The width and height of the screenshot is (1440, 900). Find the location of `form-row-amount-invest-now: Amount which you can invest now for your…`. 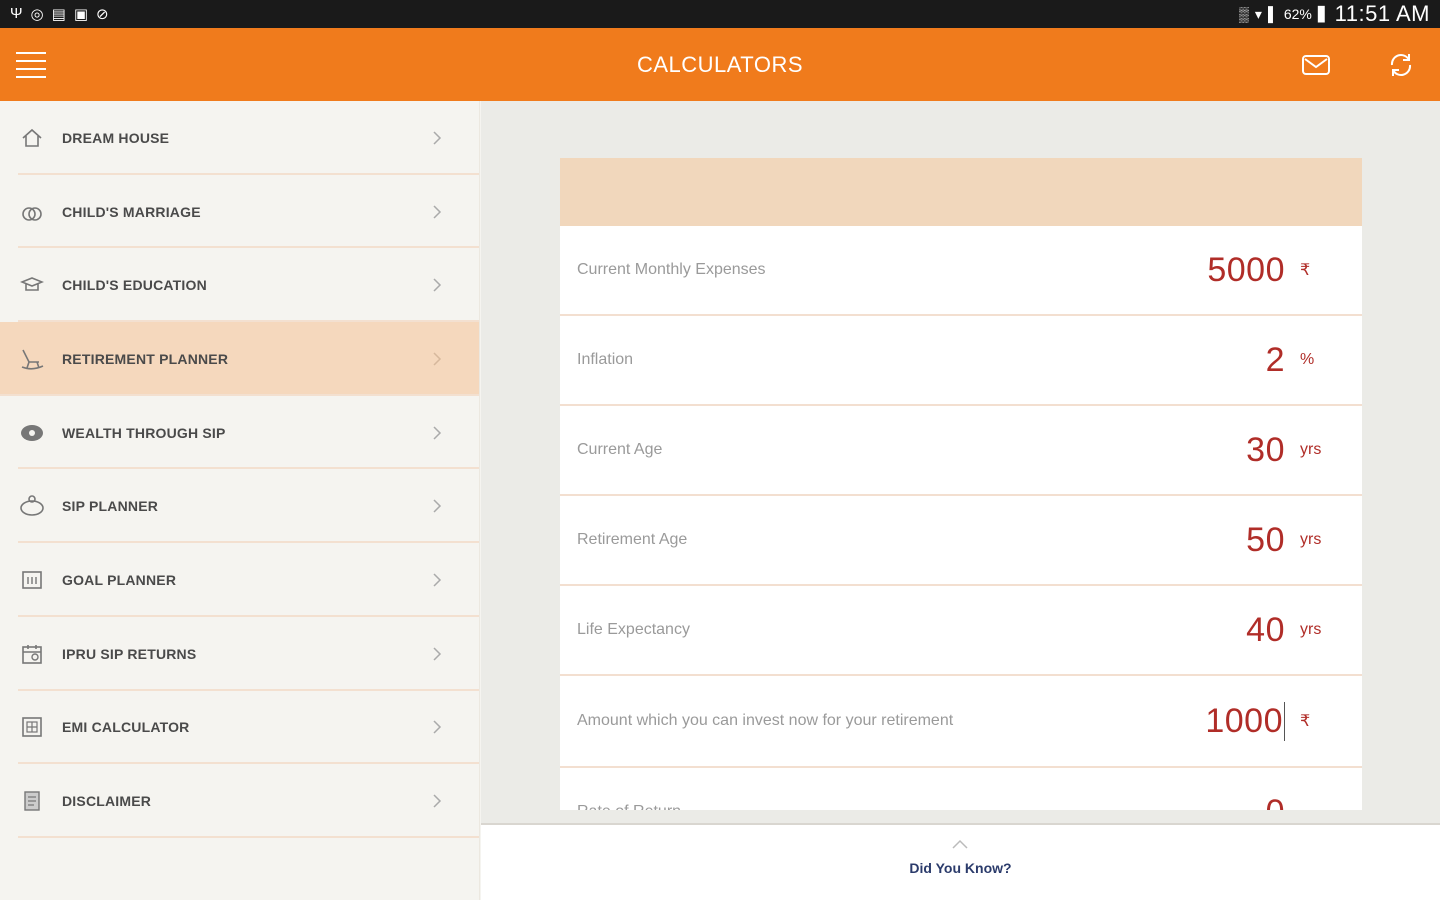

form-row-amount-invest-now: Amount which you can invest now for your… is located at coordinates (961, 722).